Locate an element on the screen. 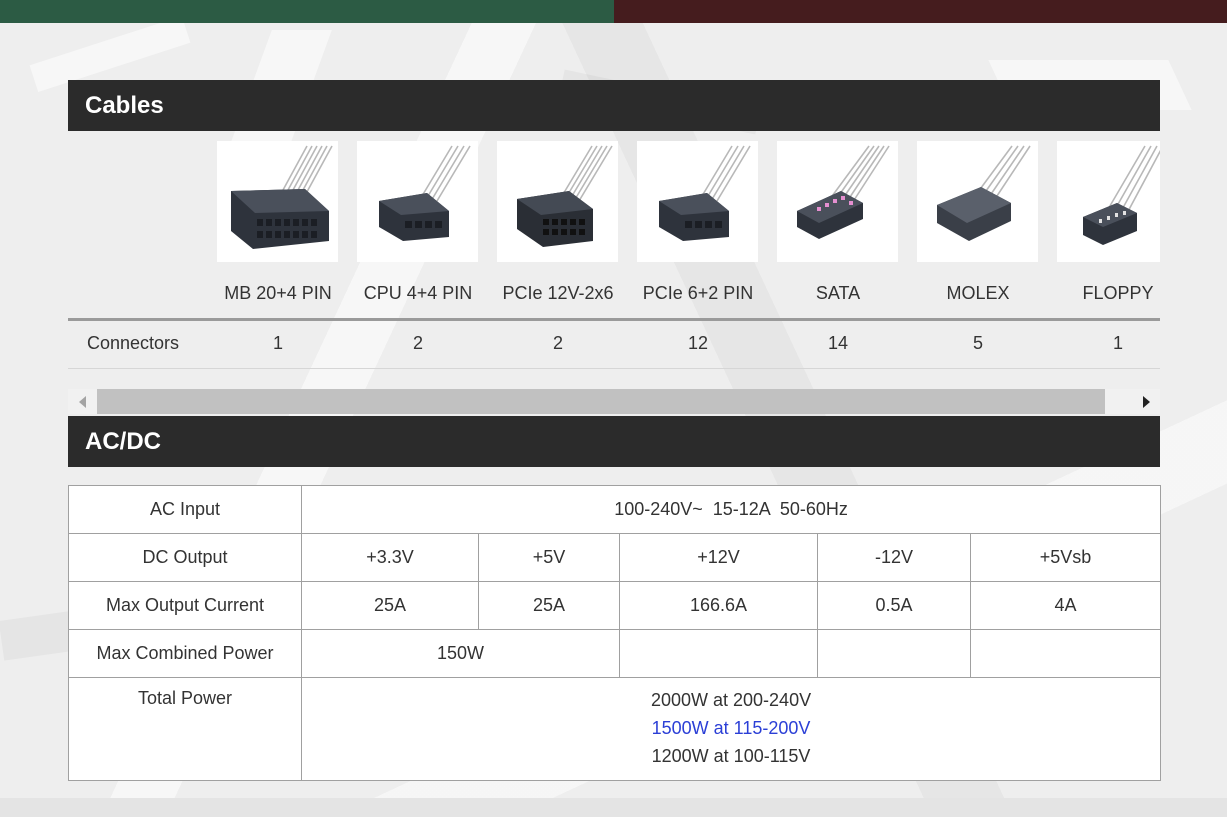  max-output-current-value: 0.5A is located at coordinates (894, 605).